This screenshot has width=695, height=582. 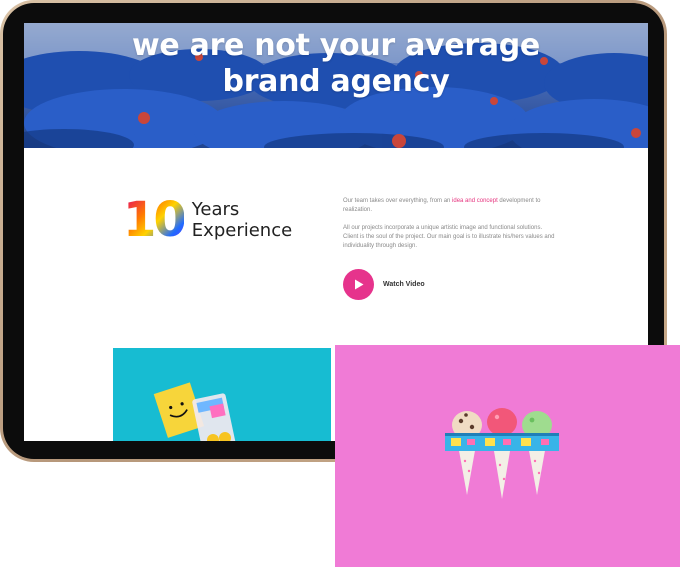 I want to click on idea-concept-link: idea and concept, so click(x=475, y=201).